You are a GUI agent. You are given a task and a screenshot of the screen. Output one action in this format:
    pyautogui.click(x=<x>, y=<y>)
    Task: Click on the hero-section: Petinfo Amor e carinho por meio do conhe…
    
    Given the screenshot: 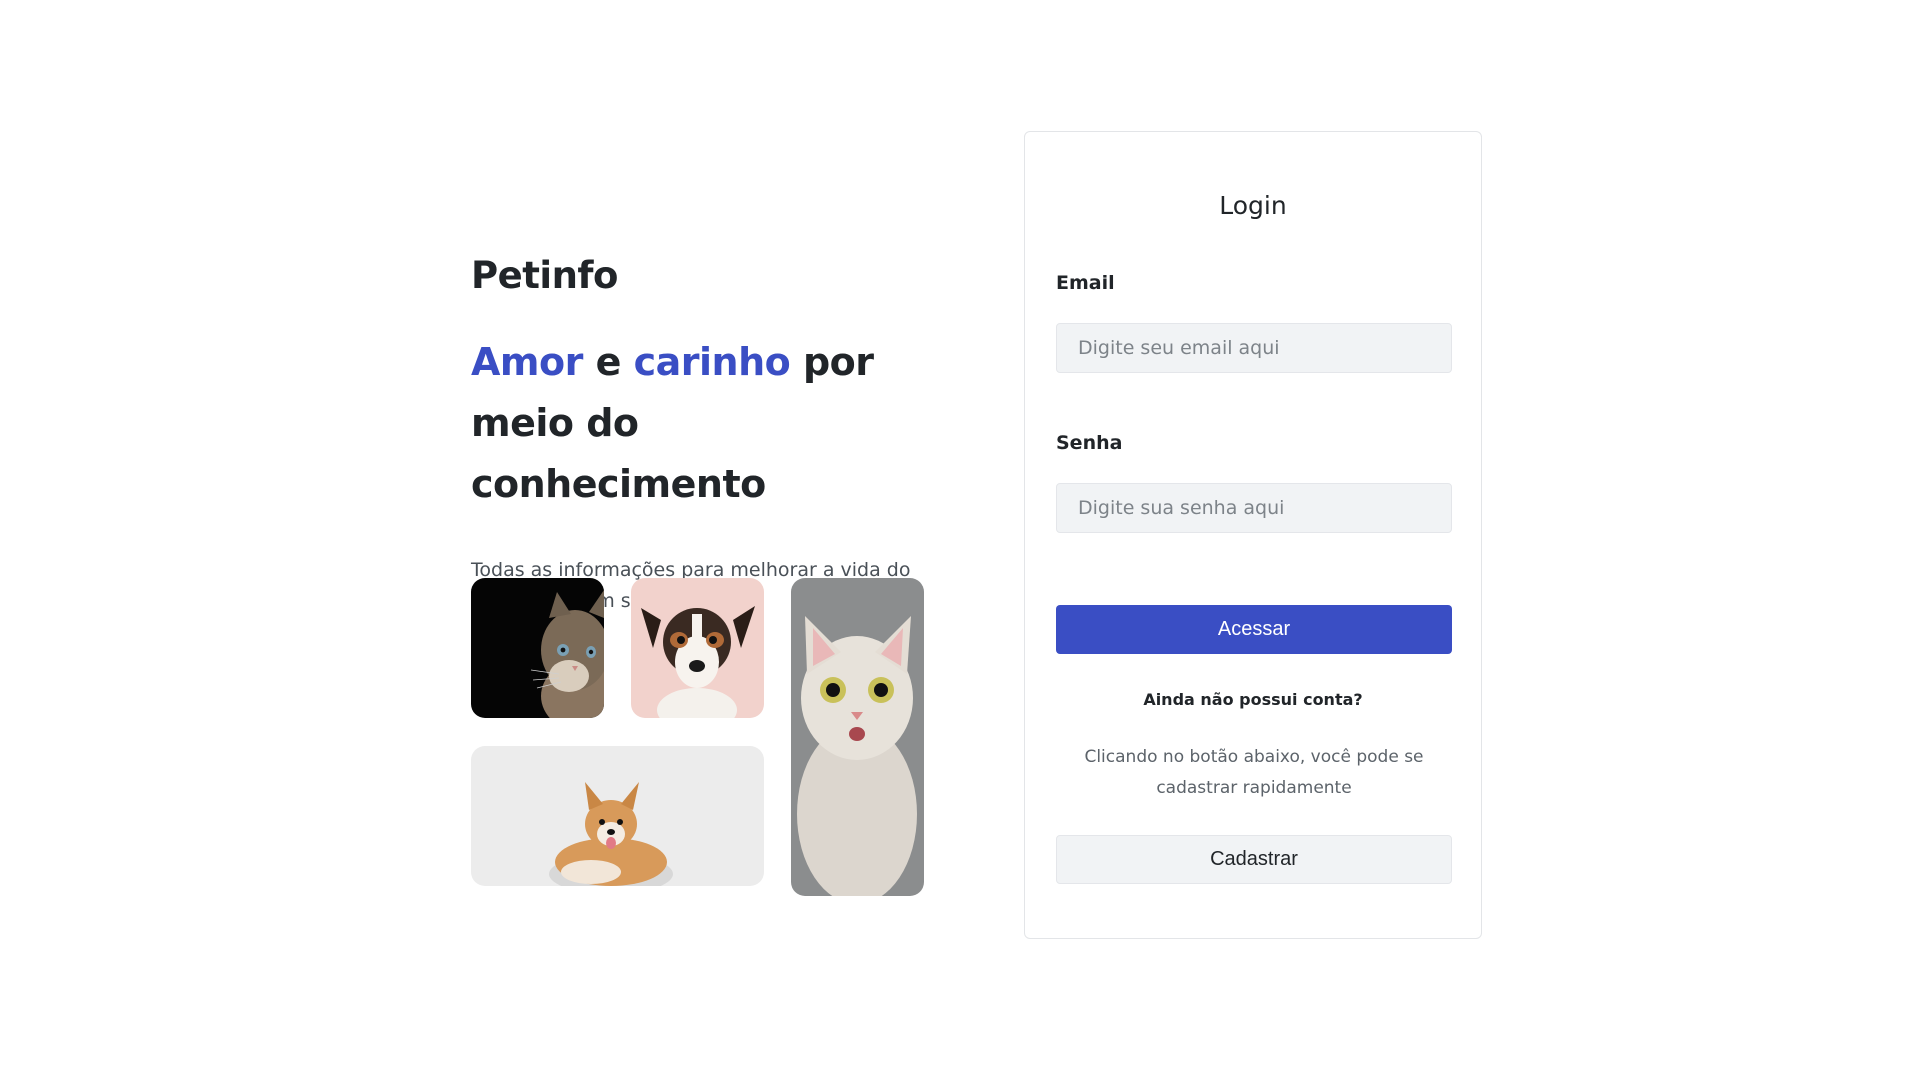 What is the action you would take?
    pyautogui.click(x=701, y=433)
    